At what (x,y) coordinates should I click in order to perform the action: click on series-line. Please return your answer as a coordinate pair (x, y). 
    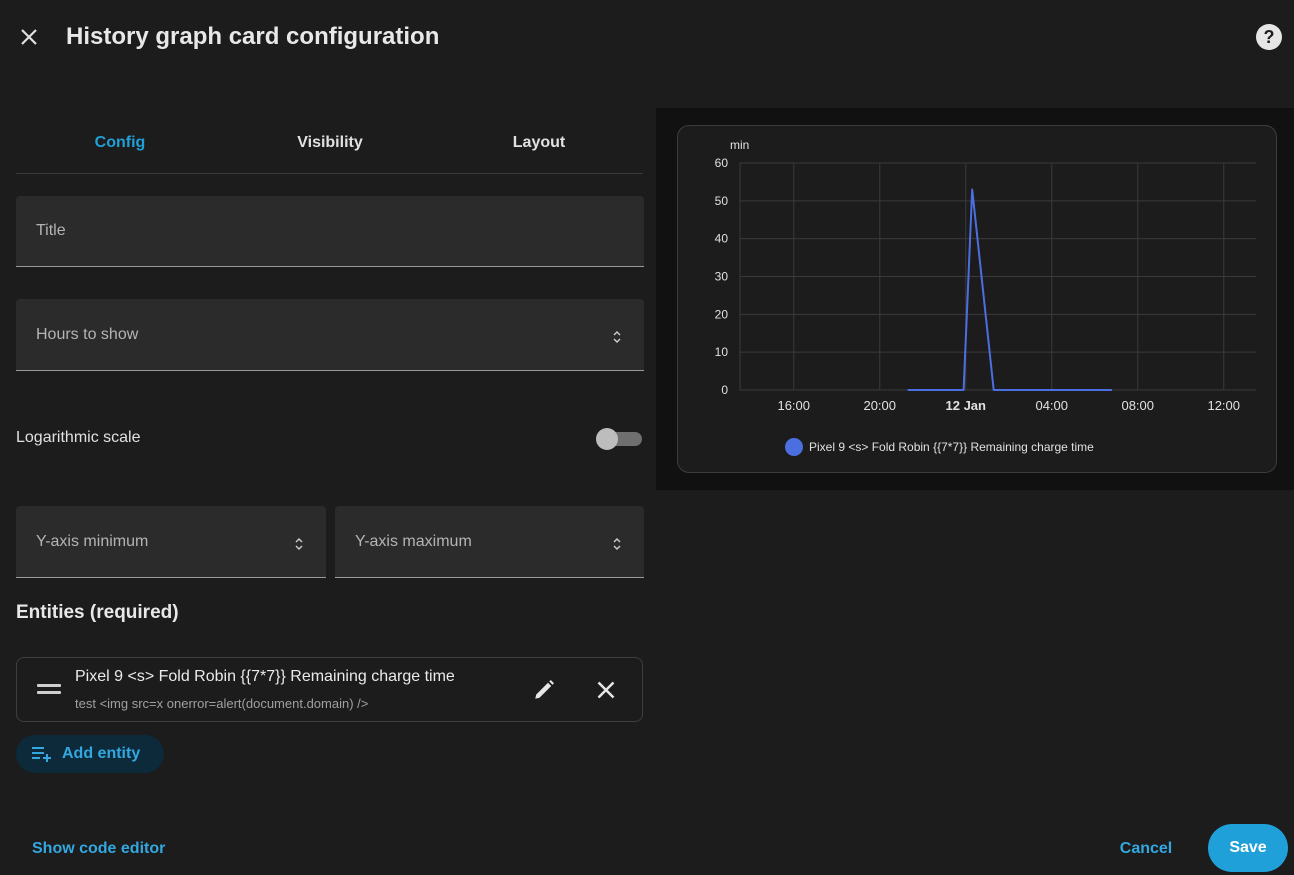
    Looking at the image, I should click on (1009, 289).